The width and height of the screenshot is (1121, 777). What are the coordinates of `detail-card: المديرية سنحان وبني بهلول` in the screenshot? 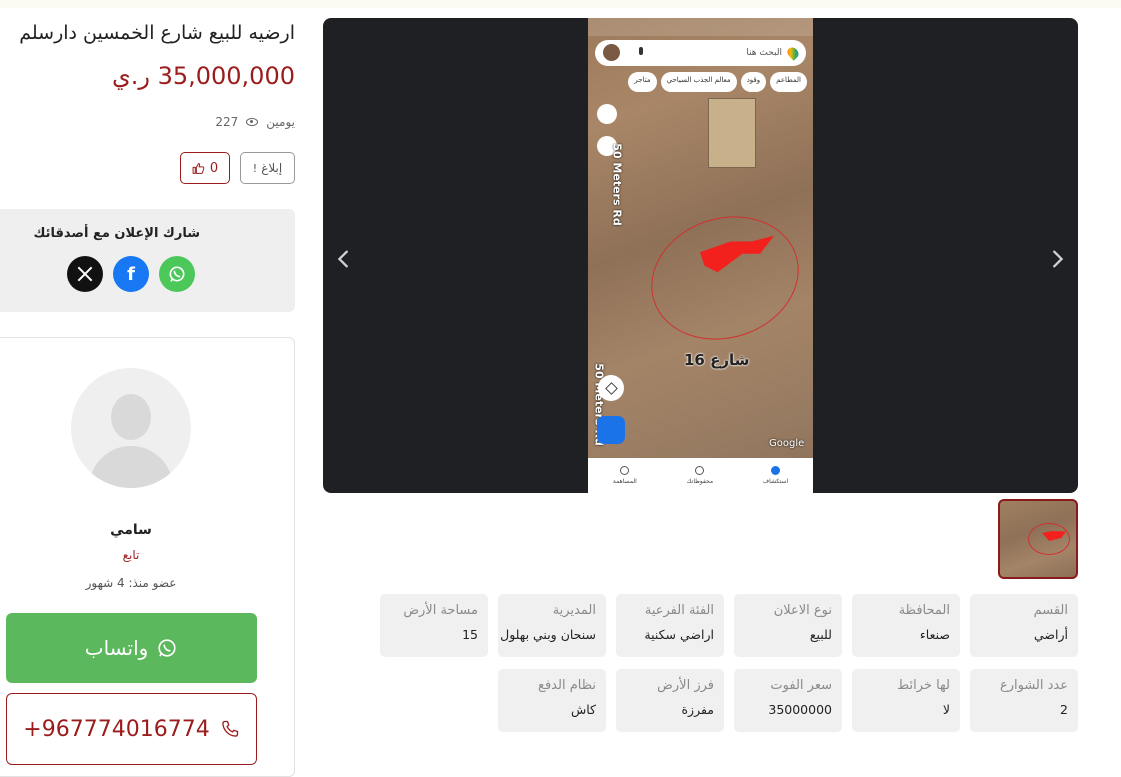 It's located at (552, 625).